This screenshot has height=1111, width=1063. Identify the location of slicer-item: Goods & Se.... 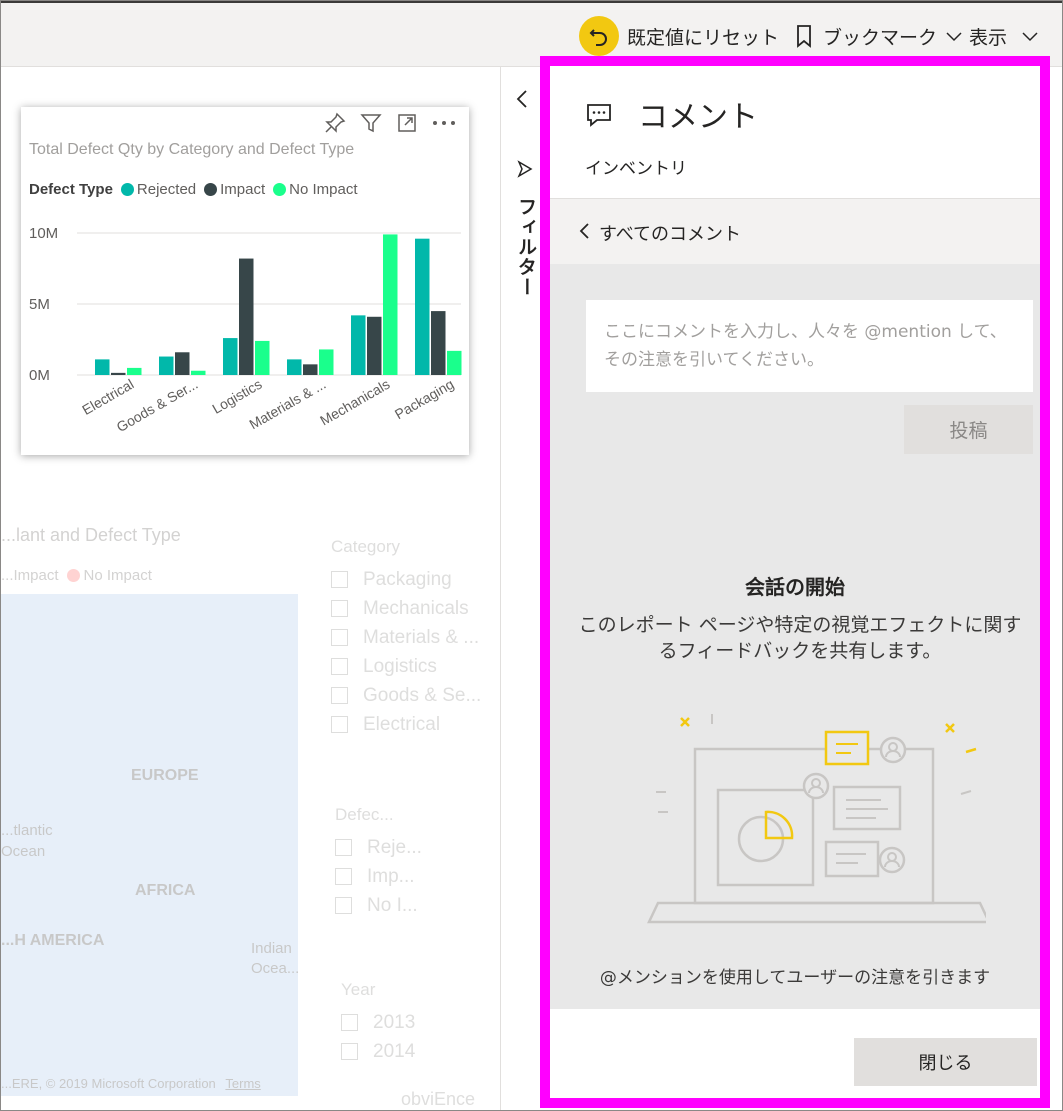
(406, 695).